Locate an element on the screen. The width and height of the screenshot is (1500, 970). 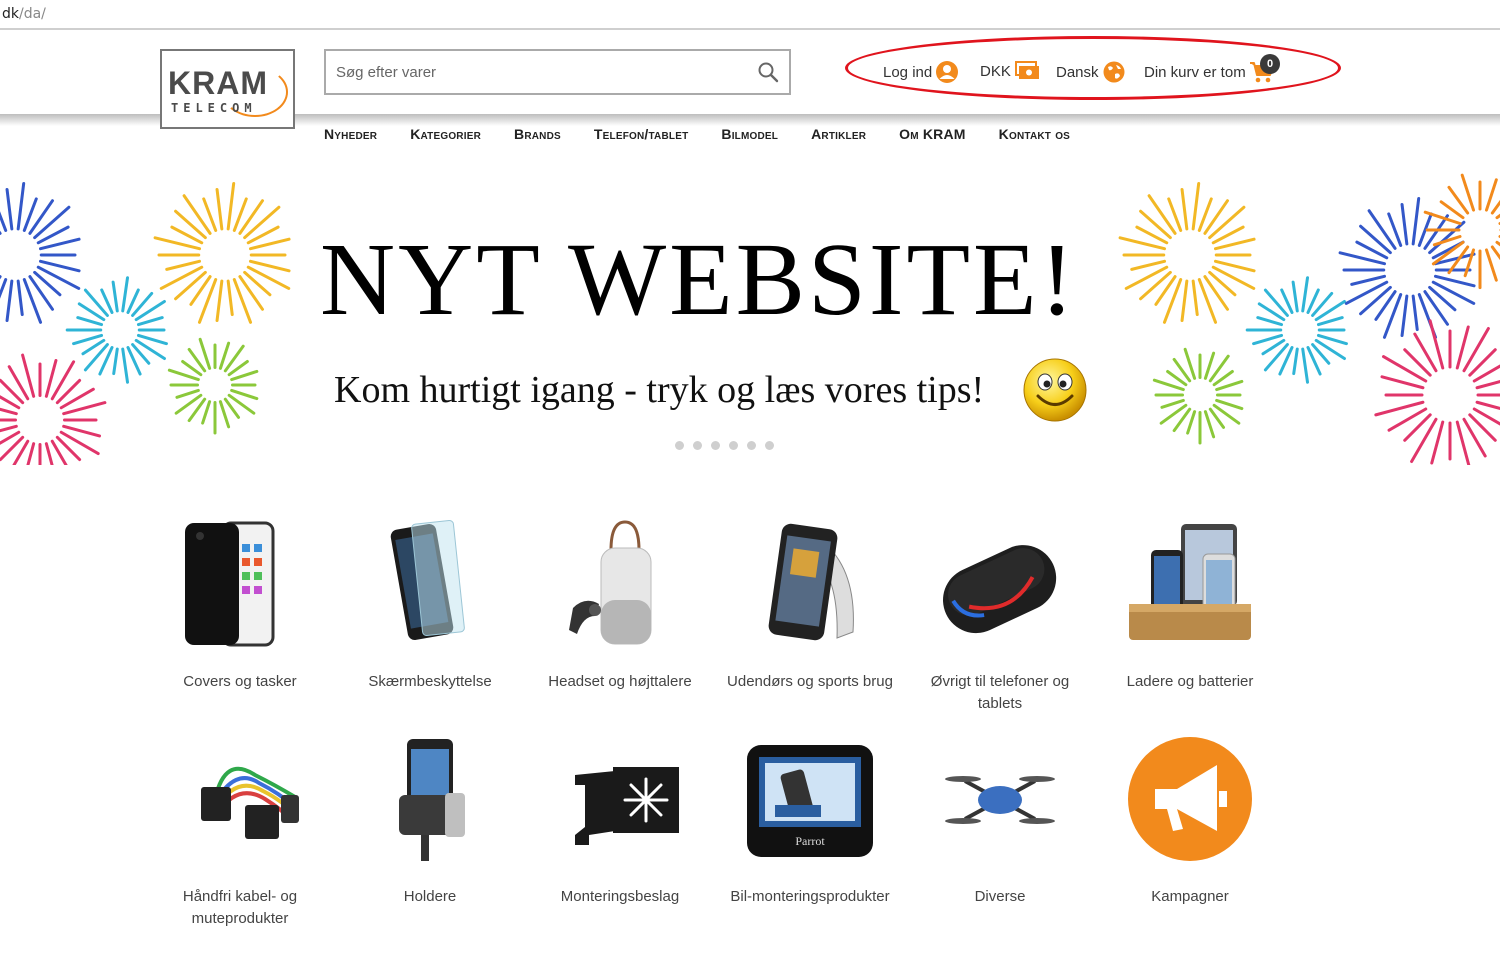
category-screen-protection: Skærmbeskyttelse is located at coordinates (430, 606).